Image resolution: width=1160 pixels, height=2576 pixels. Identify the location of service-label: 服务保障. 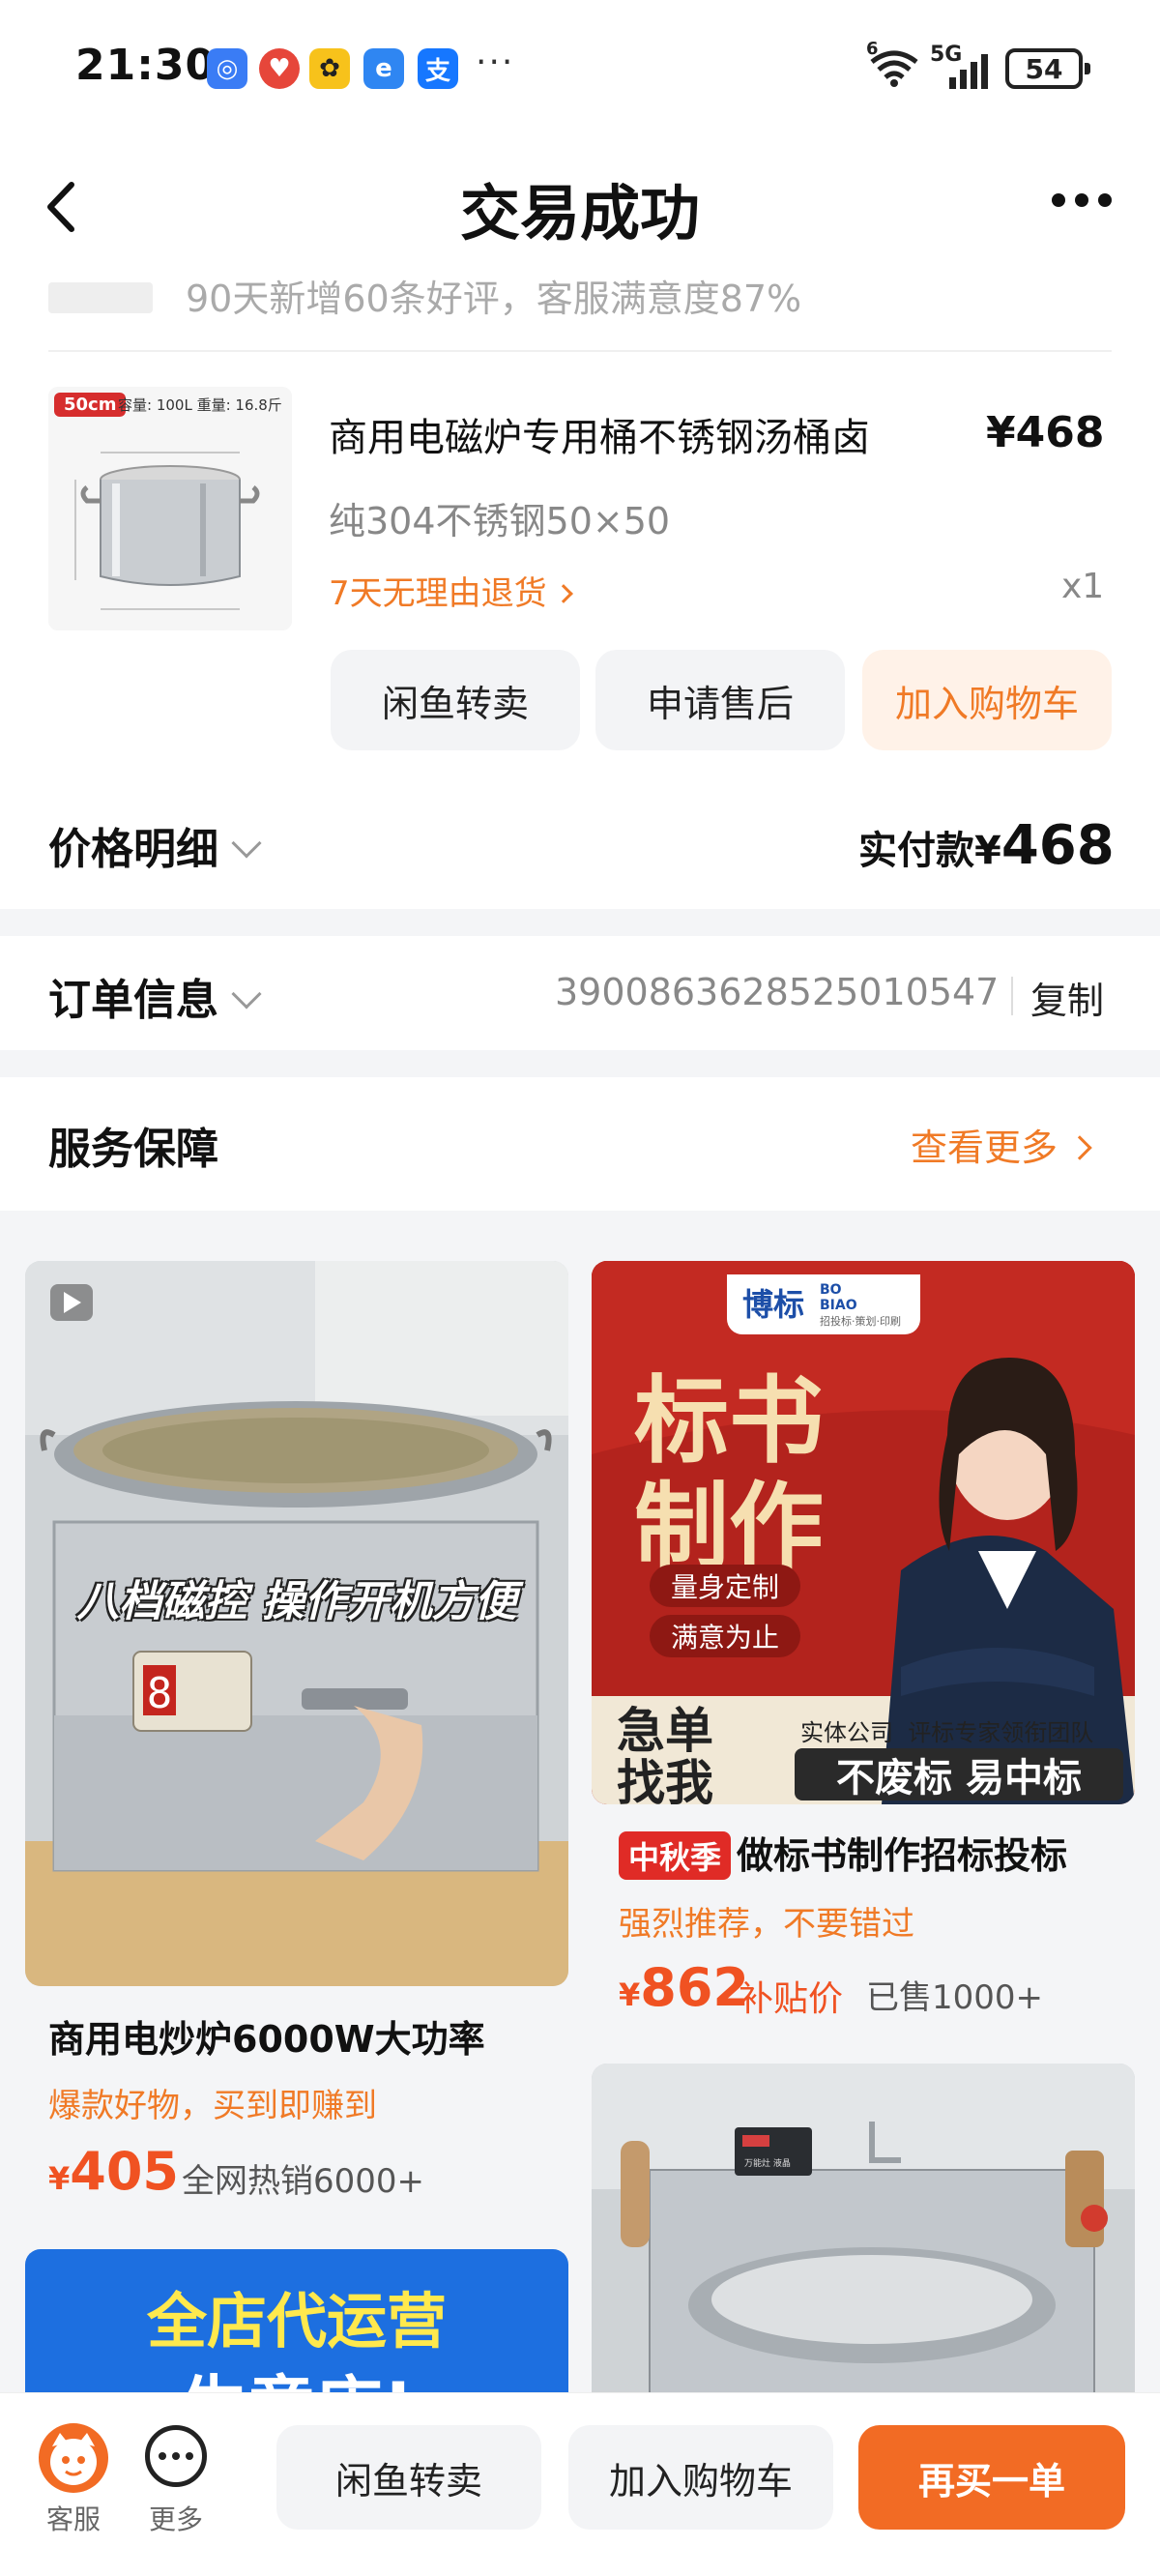
(133, 1149).